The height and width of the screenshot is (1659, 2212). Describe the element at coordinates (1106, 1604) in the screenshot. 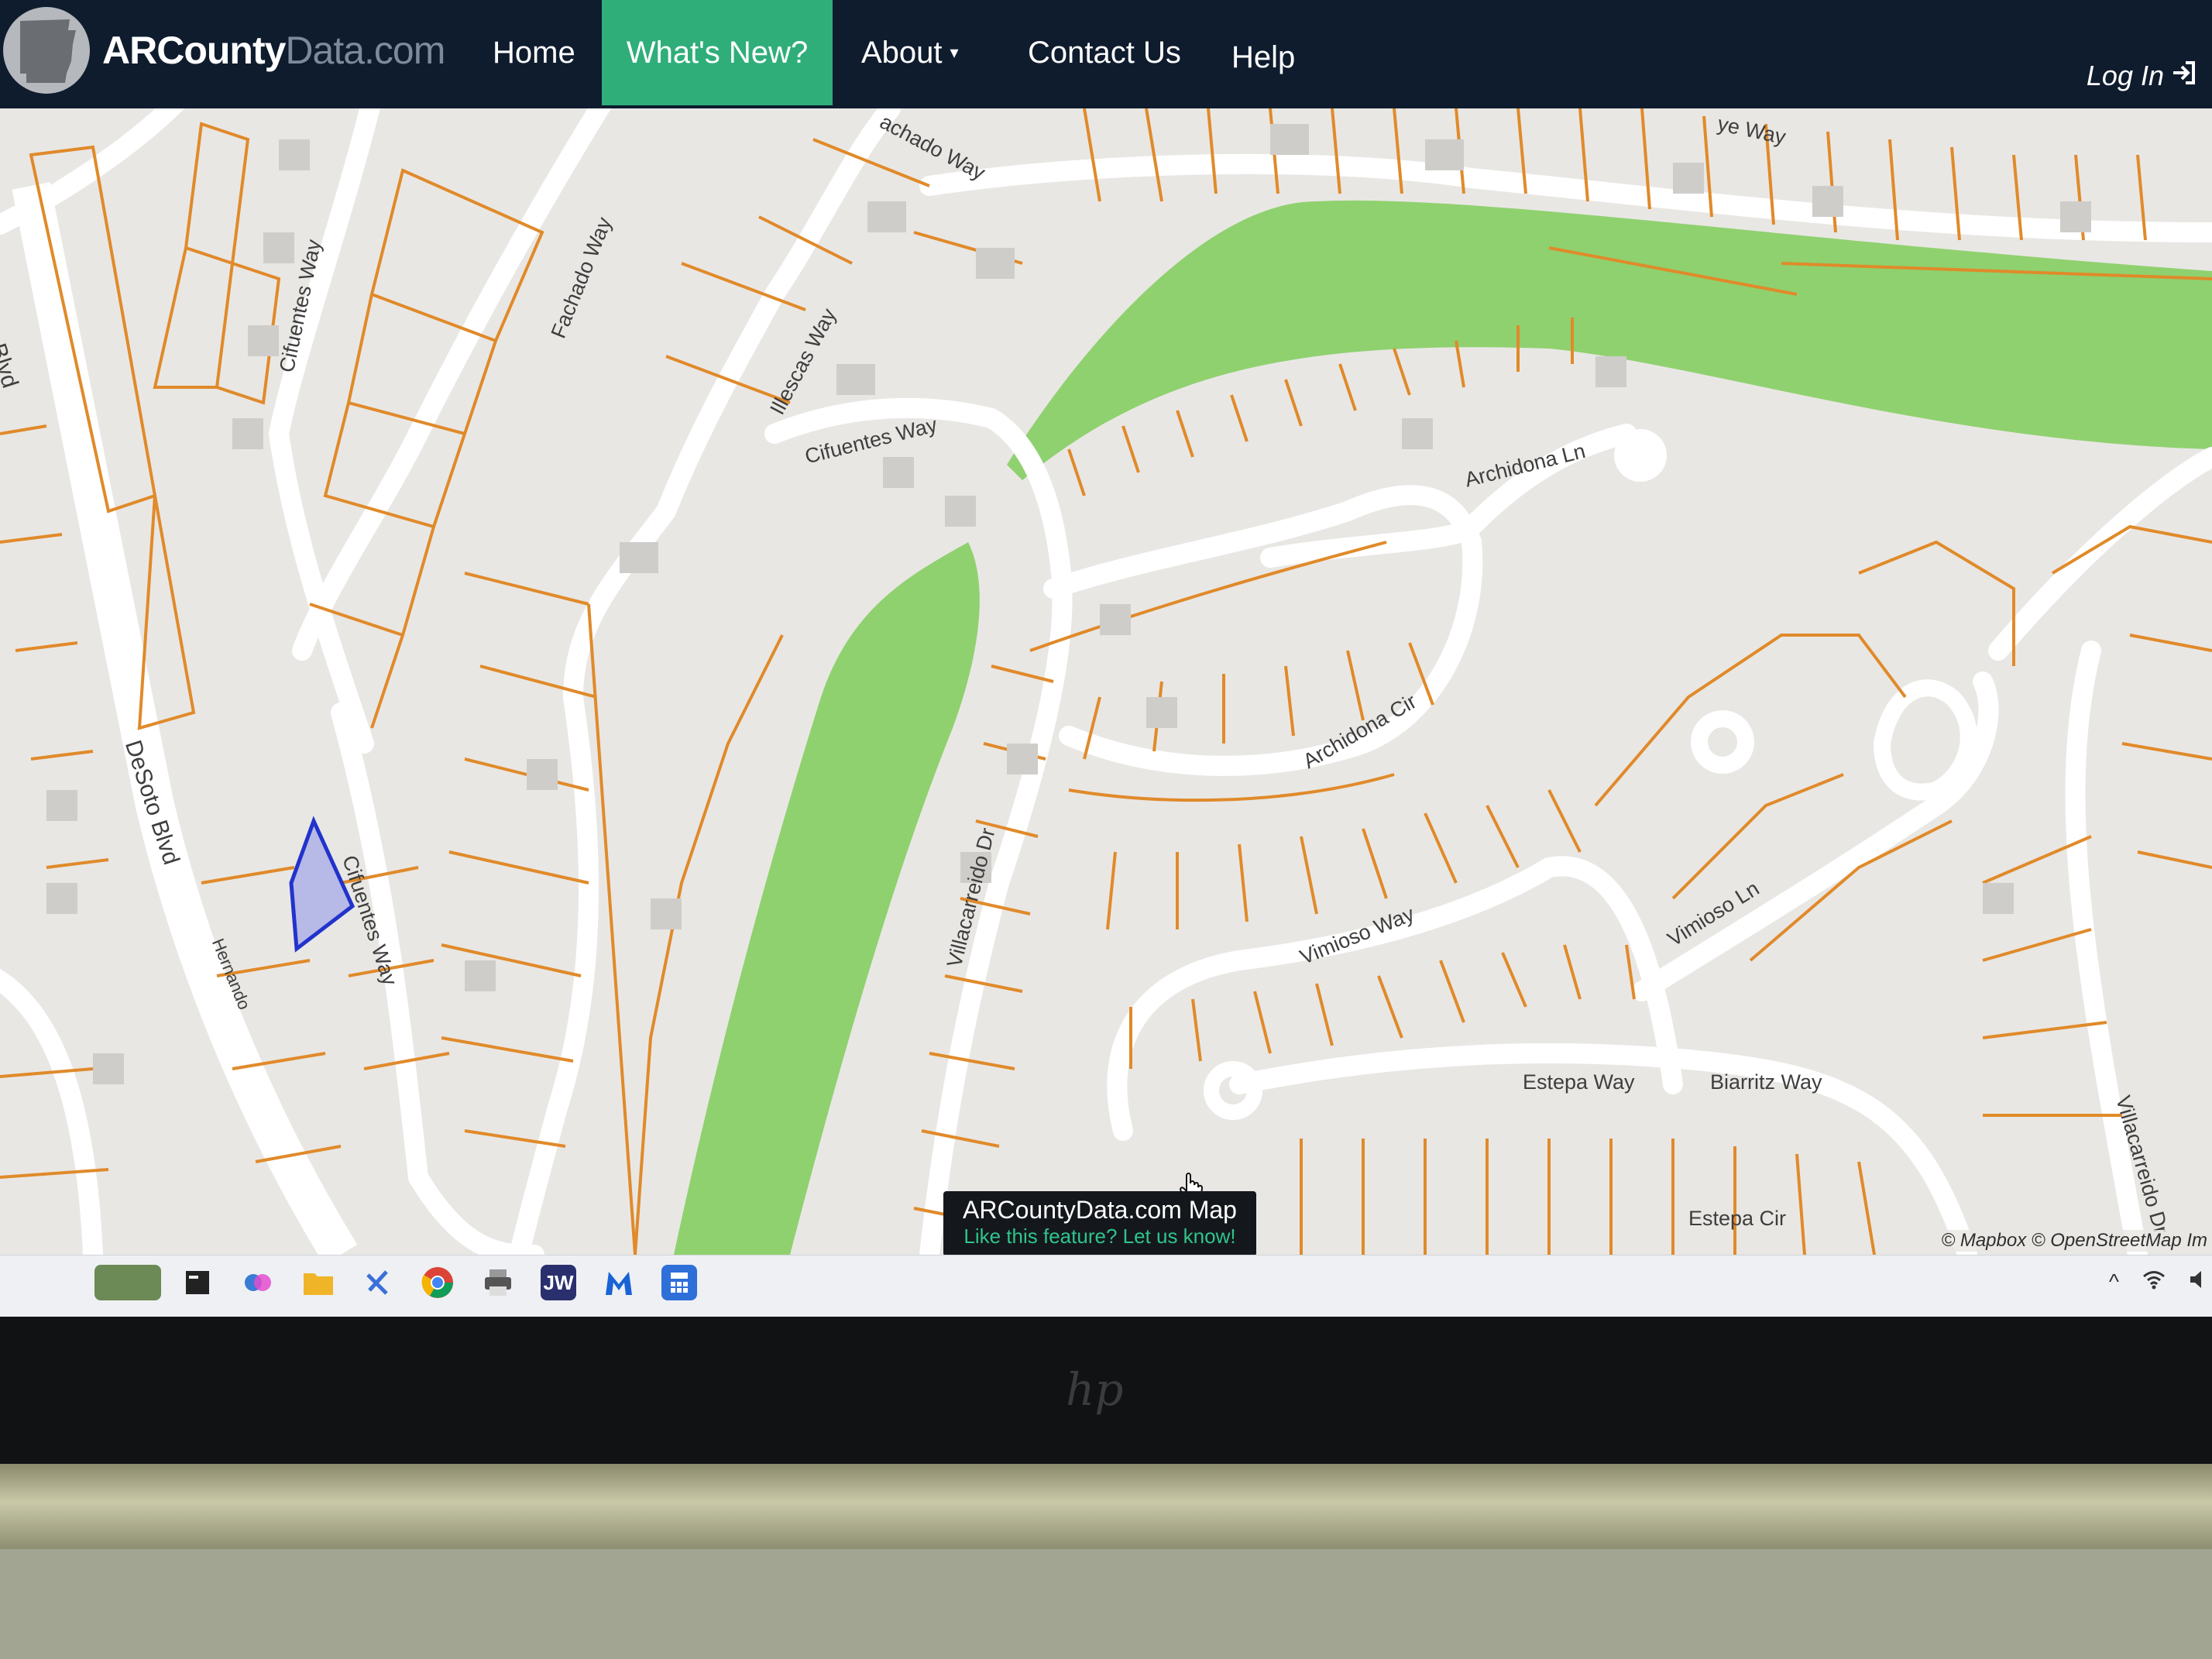

I see `laptop-deck` at that location.